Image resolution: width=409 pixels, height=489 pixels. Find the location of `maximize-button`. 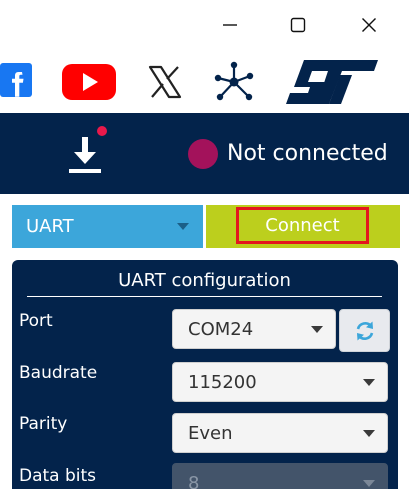

maximize-button is located at coordinates (298, 25).